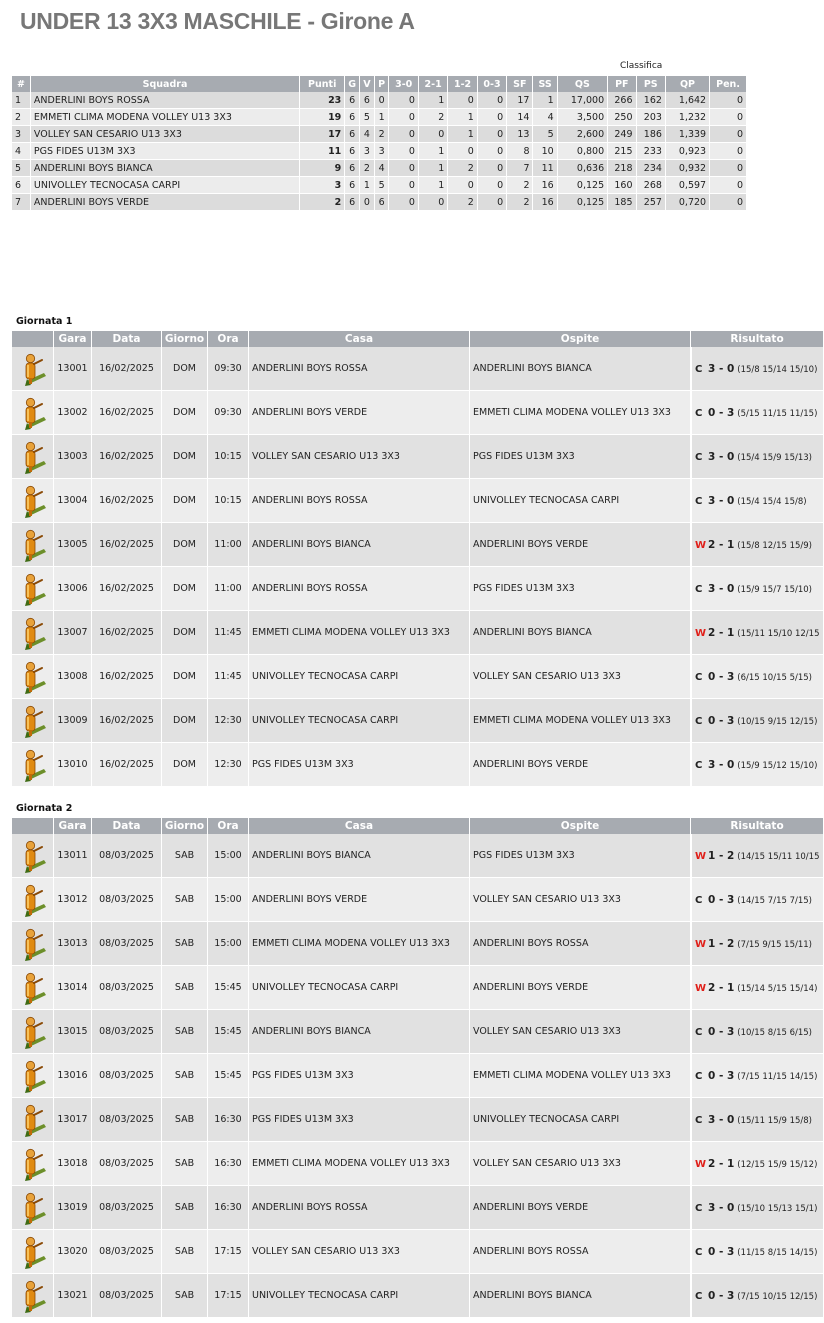  I want to click on standings-header-15: QP, so click(688, 84).